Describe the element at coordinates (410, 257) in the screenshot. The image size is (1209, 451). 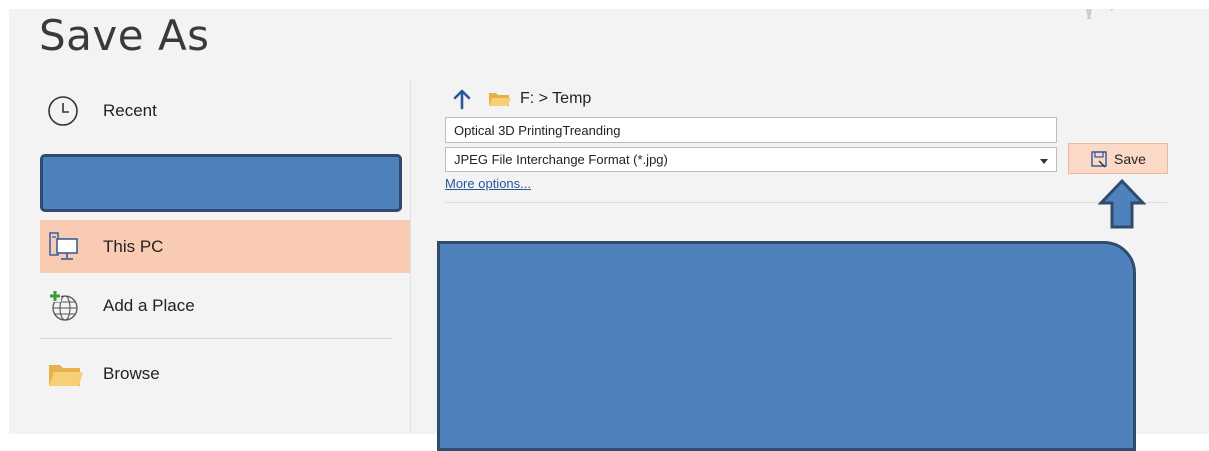
I see `pane-divider` at that location.